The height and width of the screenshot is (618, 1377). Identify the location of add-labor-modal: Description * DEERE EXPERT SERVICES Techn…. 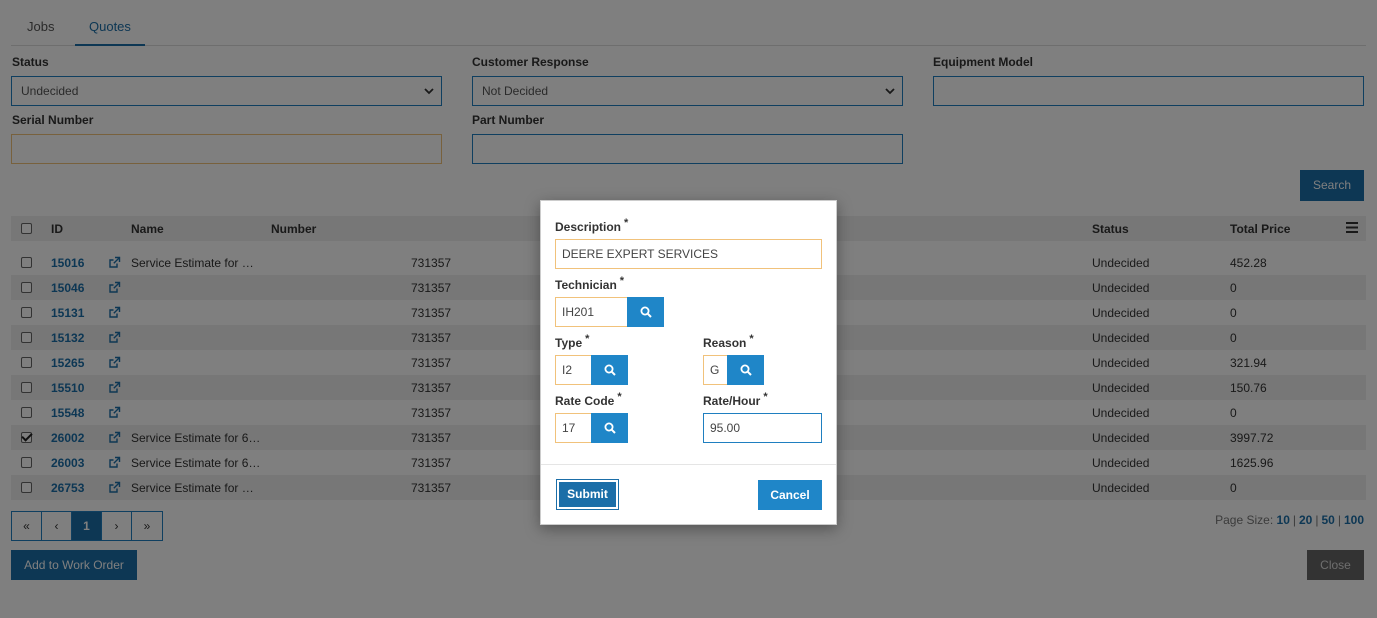
(688, 362).